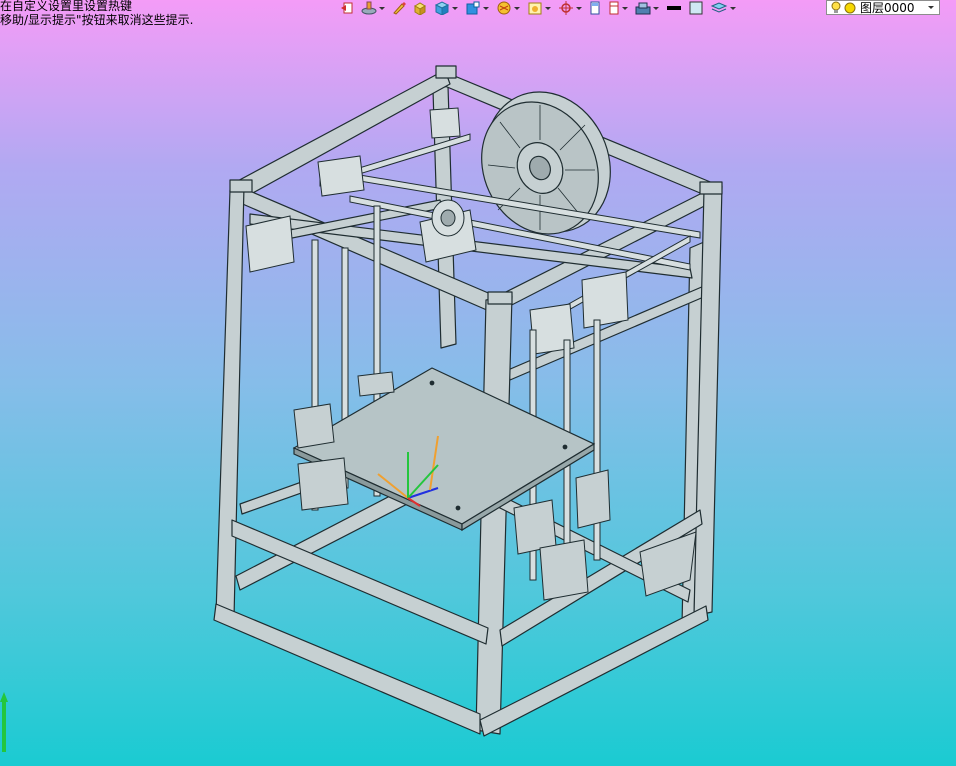 The height and width of the screenshot is (766, 956). What do you see at coordinates (931, 7) in the screenshot?
I see `chevron-down-icon` at bounding box center [931, 7].